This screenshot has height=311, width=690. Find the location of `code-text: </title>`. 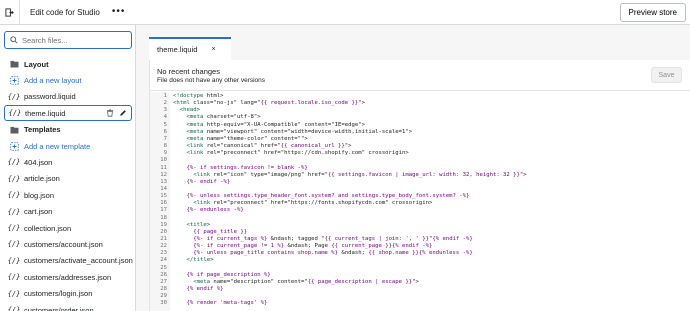

code-text: </title> is located at coordinates (200, 260).